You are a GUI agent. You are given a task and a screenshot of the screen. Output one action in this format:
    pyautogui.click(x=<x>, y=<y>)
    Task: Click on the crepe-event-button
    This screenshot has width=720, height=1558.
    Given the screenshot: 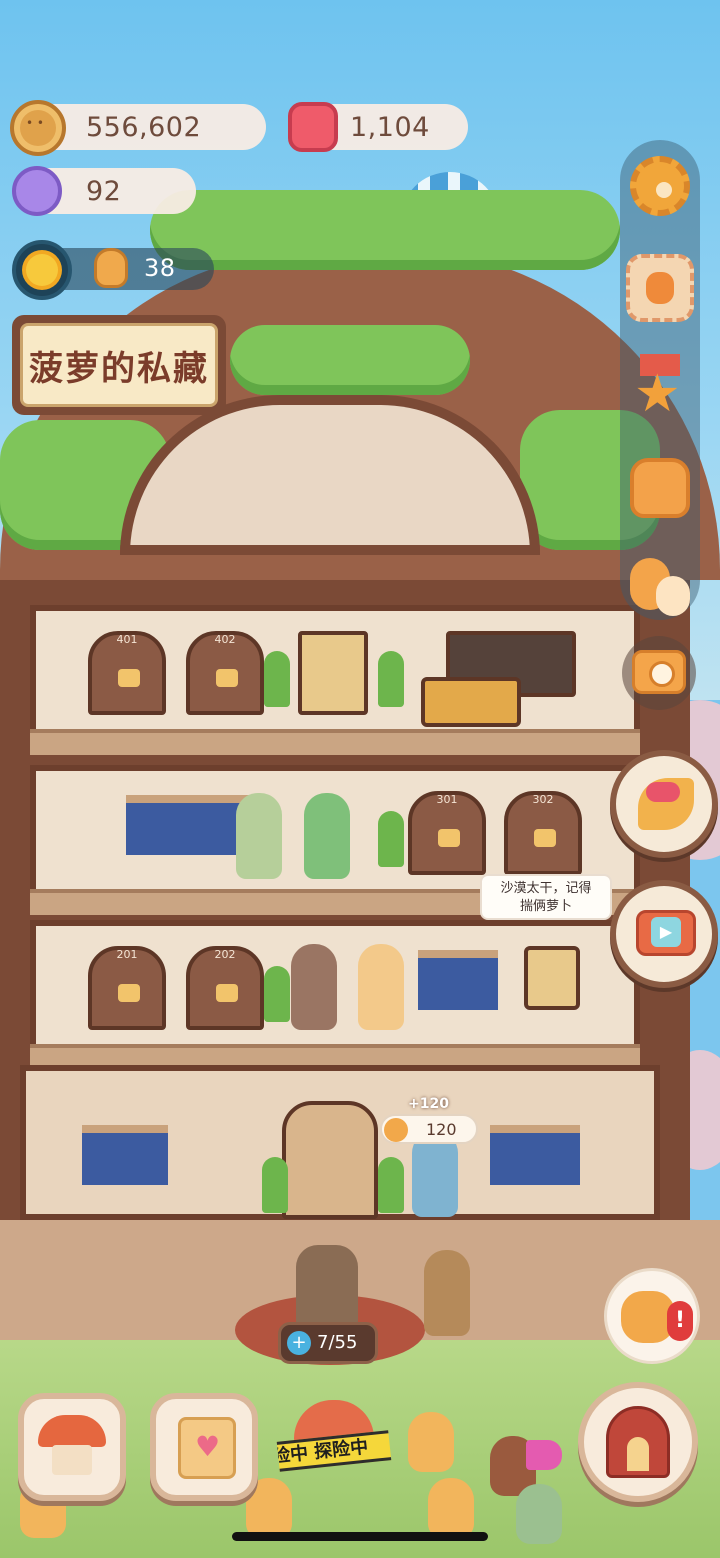 What is the action you would take?
    pyautogui.click(x=664, y=804)
    